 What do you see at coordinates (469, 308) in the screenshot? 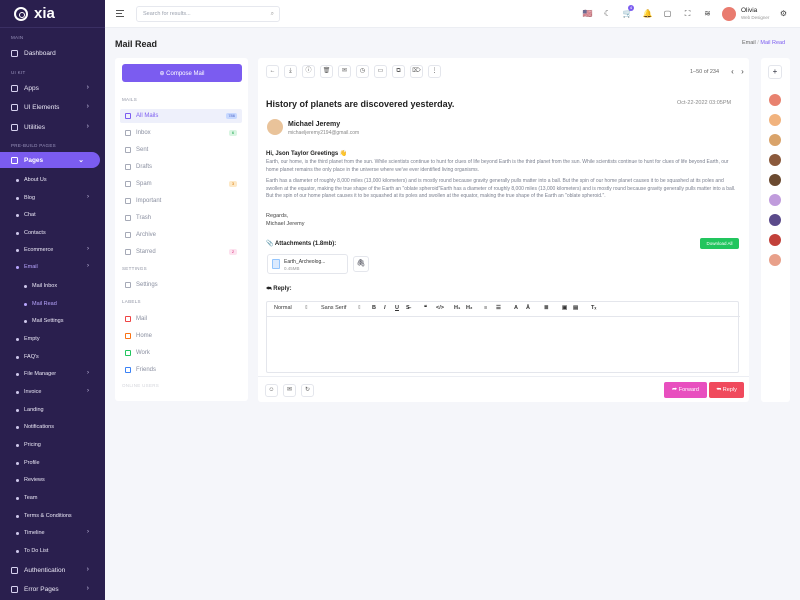
I see `heading2-icon: H₂` at bounding box center [469, 308].